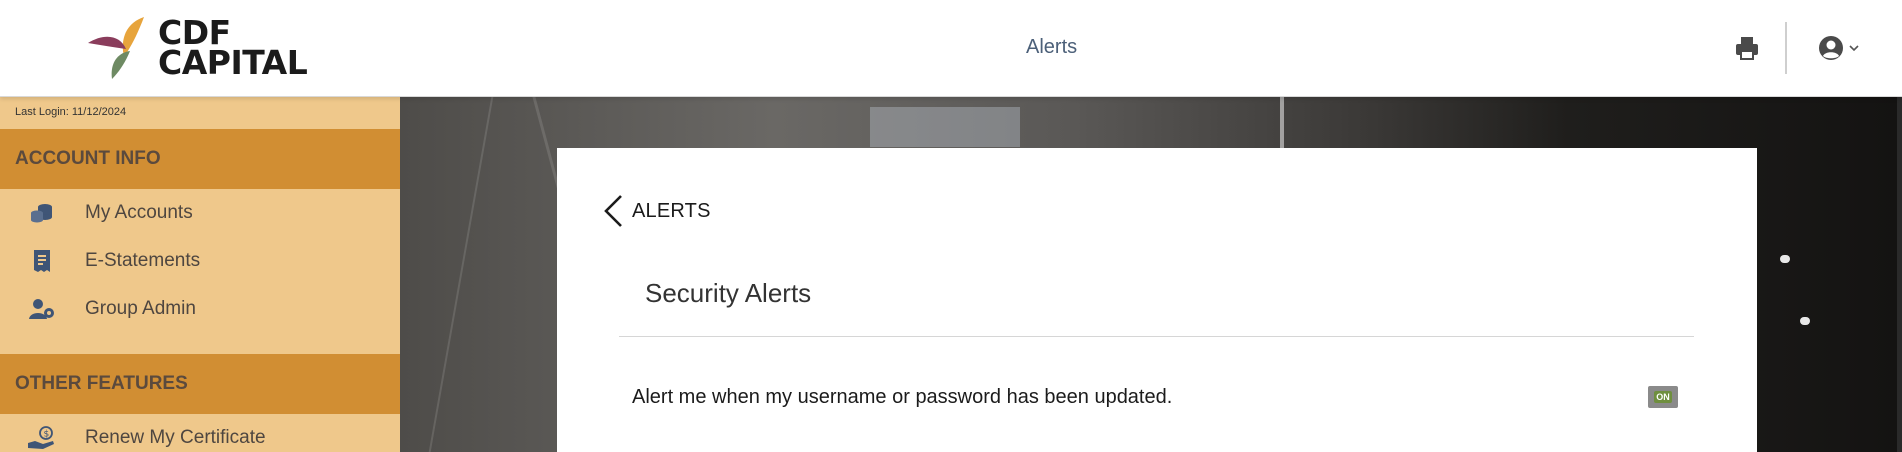 This screenshot has width=1902, height=452. I want to click on print-button, so click(1747, 48).